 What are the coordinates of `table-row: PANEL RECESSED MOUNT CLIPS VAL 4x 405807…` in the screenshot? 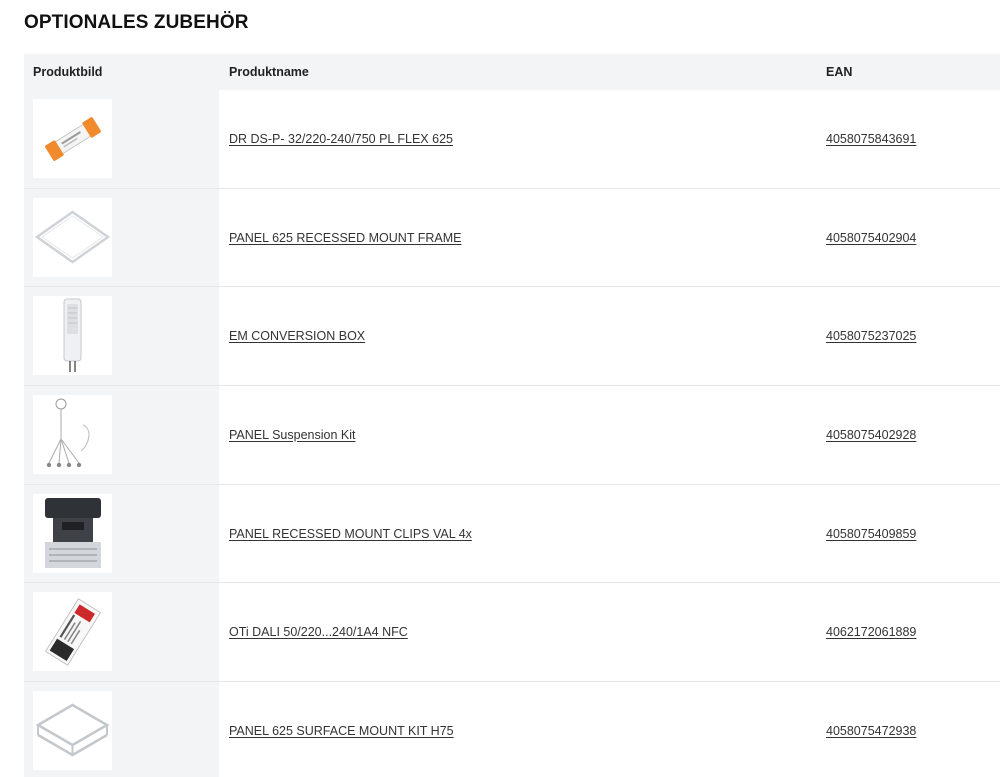 It's located at (512, 534).